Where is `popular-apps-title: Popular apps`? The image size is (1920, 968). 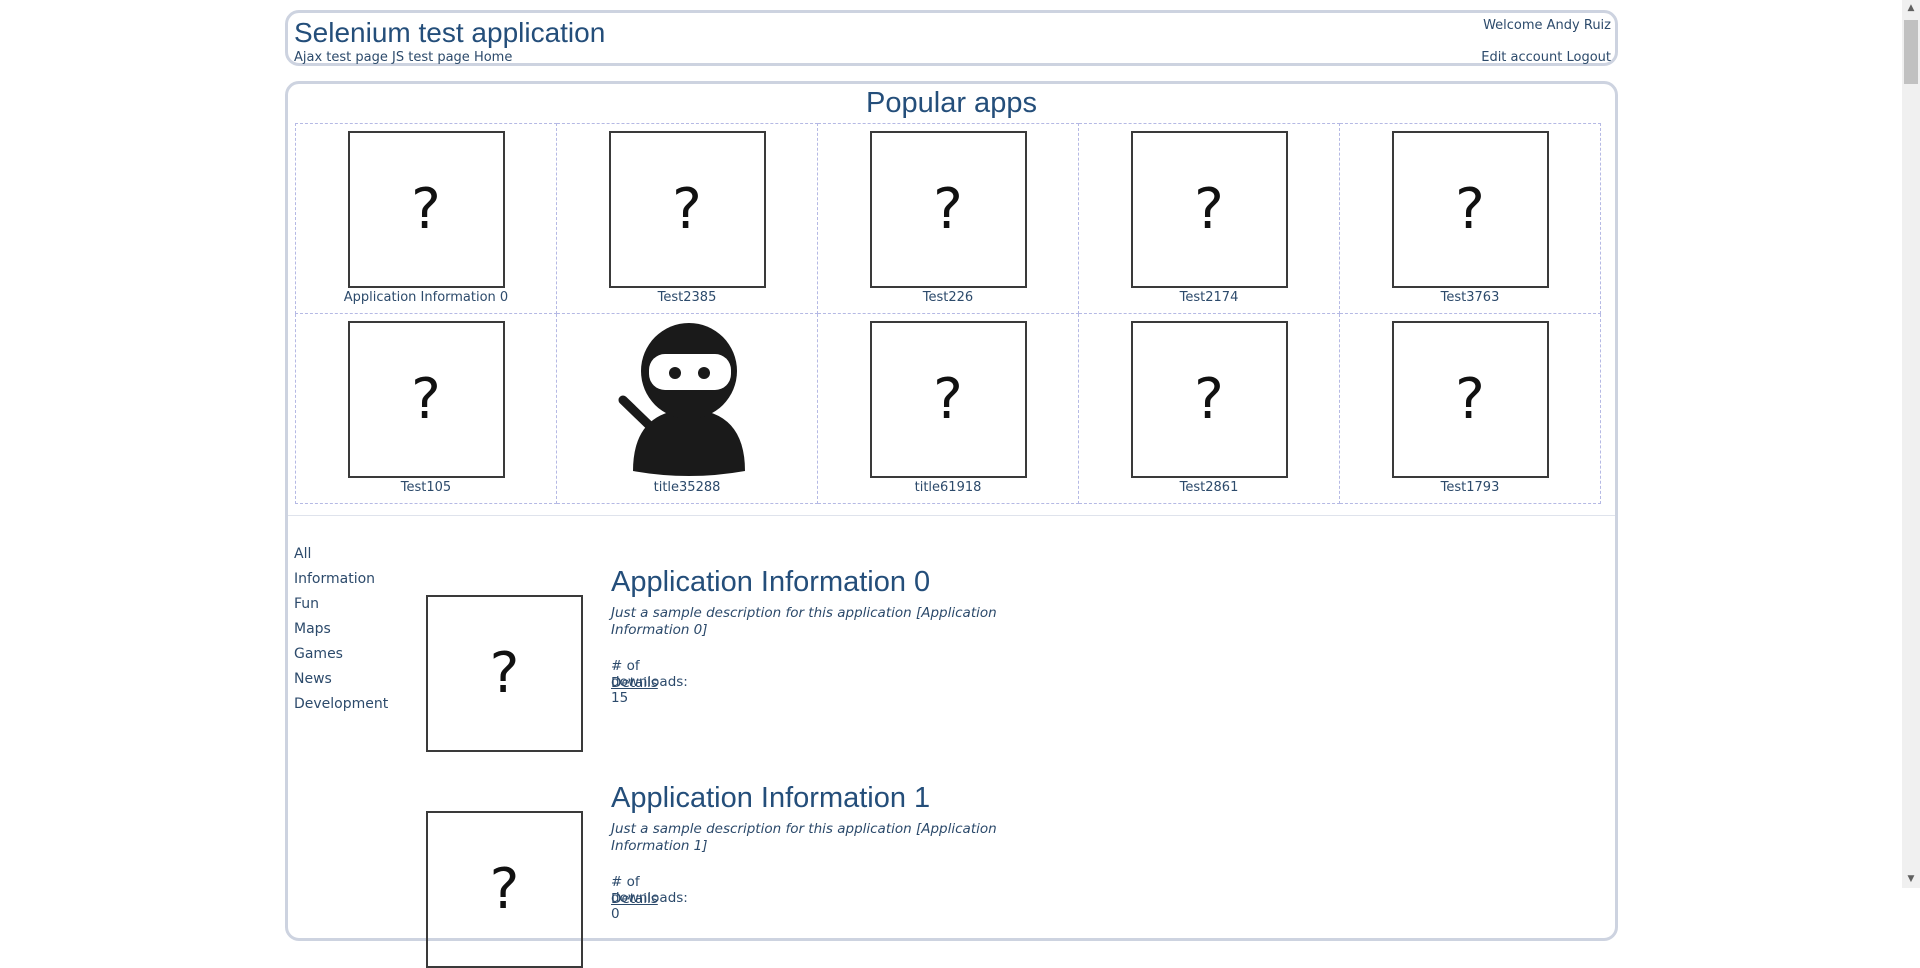
popular-apps-title: Popular apps is located at coordinates (951, 103).